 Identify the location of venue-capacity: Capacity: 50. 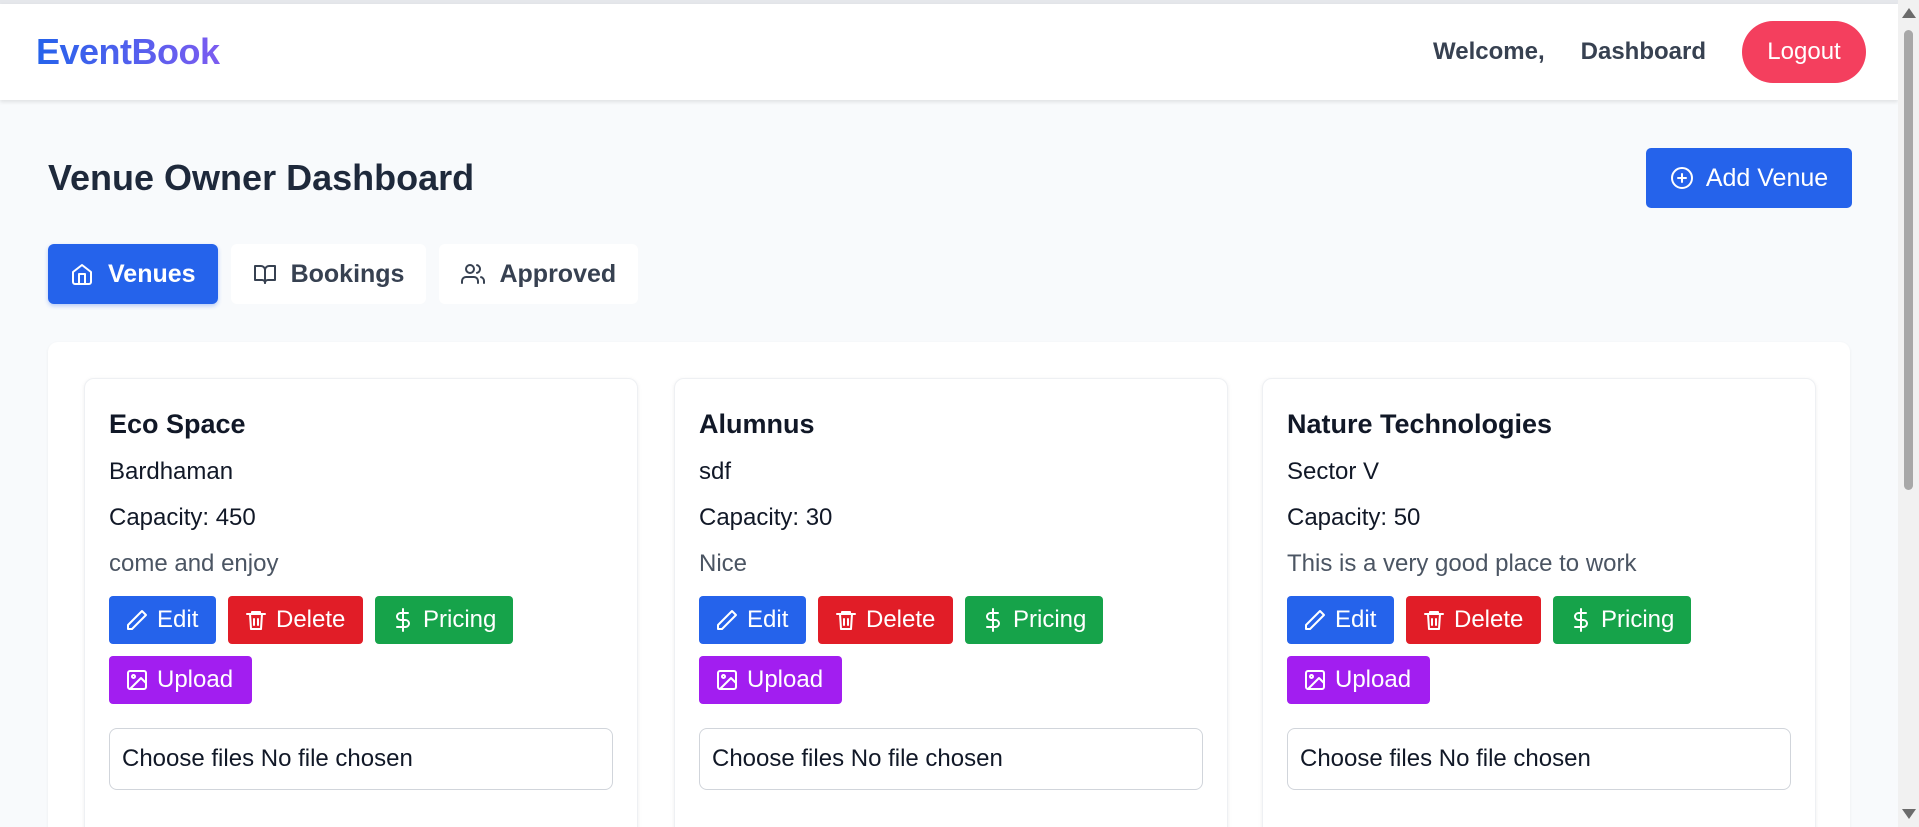
(1354, 517).